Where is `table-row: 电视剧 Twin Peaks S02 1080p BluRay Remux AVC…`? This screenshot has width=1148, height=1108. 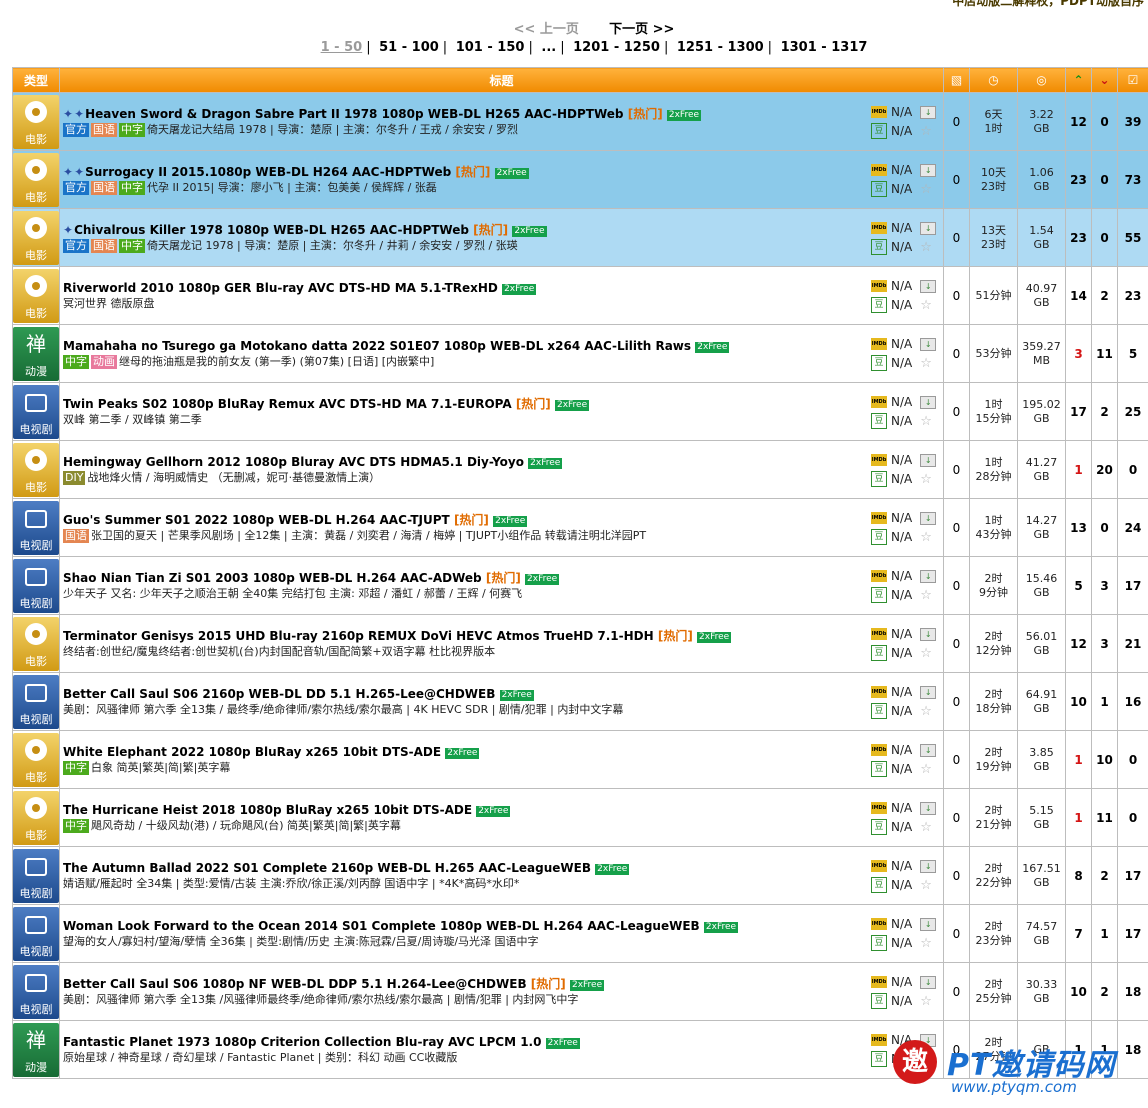
table-row: 电视剧 Twin Peaks S02 1080p BluRay Remux AVC… is located at coordinates (580, 411).